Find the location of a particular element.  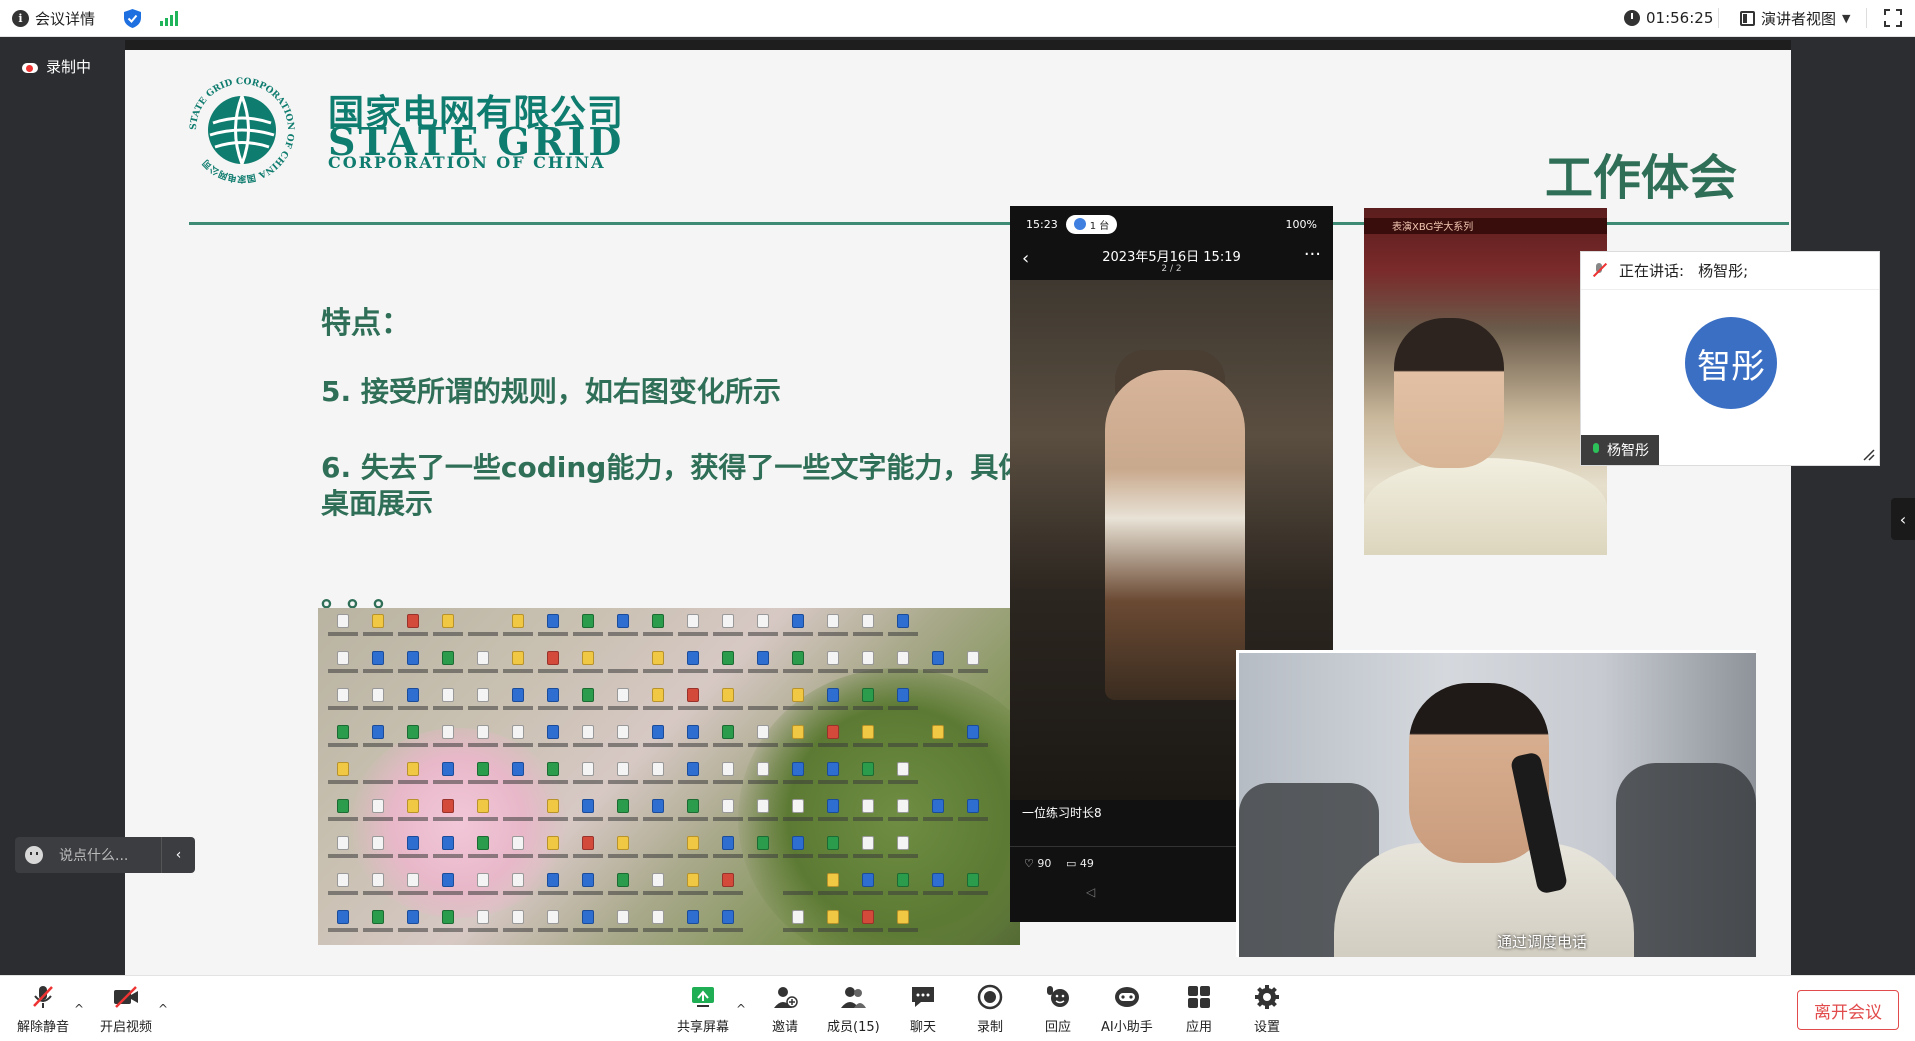

active-speaker-panel: 正在讲话: 杨智彤; 智彤 杨智彤 is located at coordinates (1730, 358).